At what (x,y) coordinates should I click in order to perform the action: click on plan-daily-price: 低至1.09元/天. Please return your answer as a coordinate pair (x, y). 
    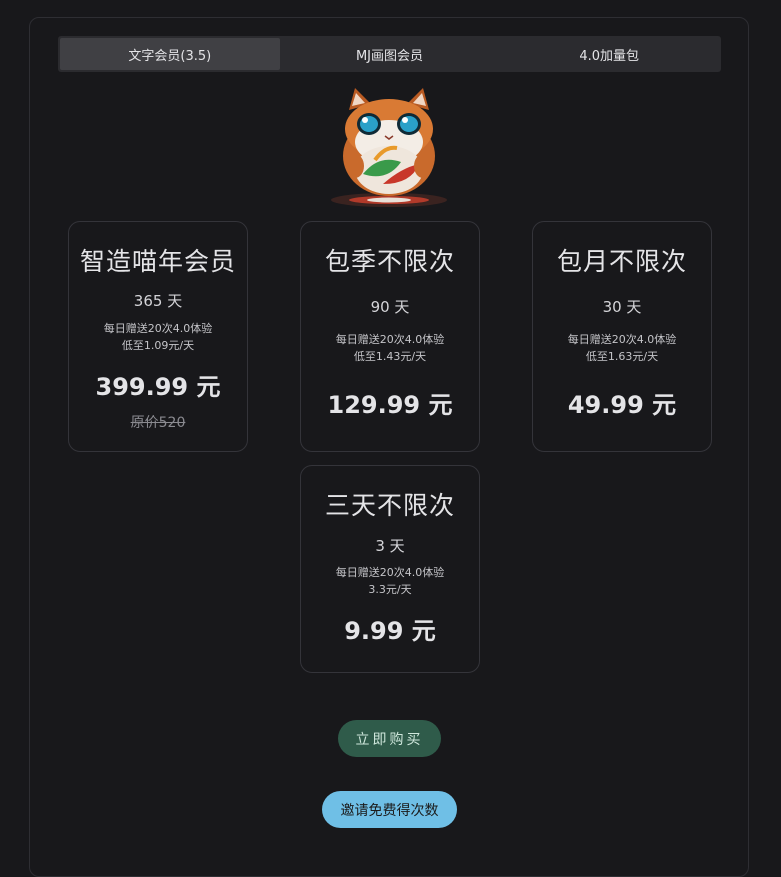
    Looking at the image, I should click on (158, 345).